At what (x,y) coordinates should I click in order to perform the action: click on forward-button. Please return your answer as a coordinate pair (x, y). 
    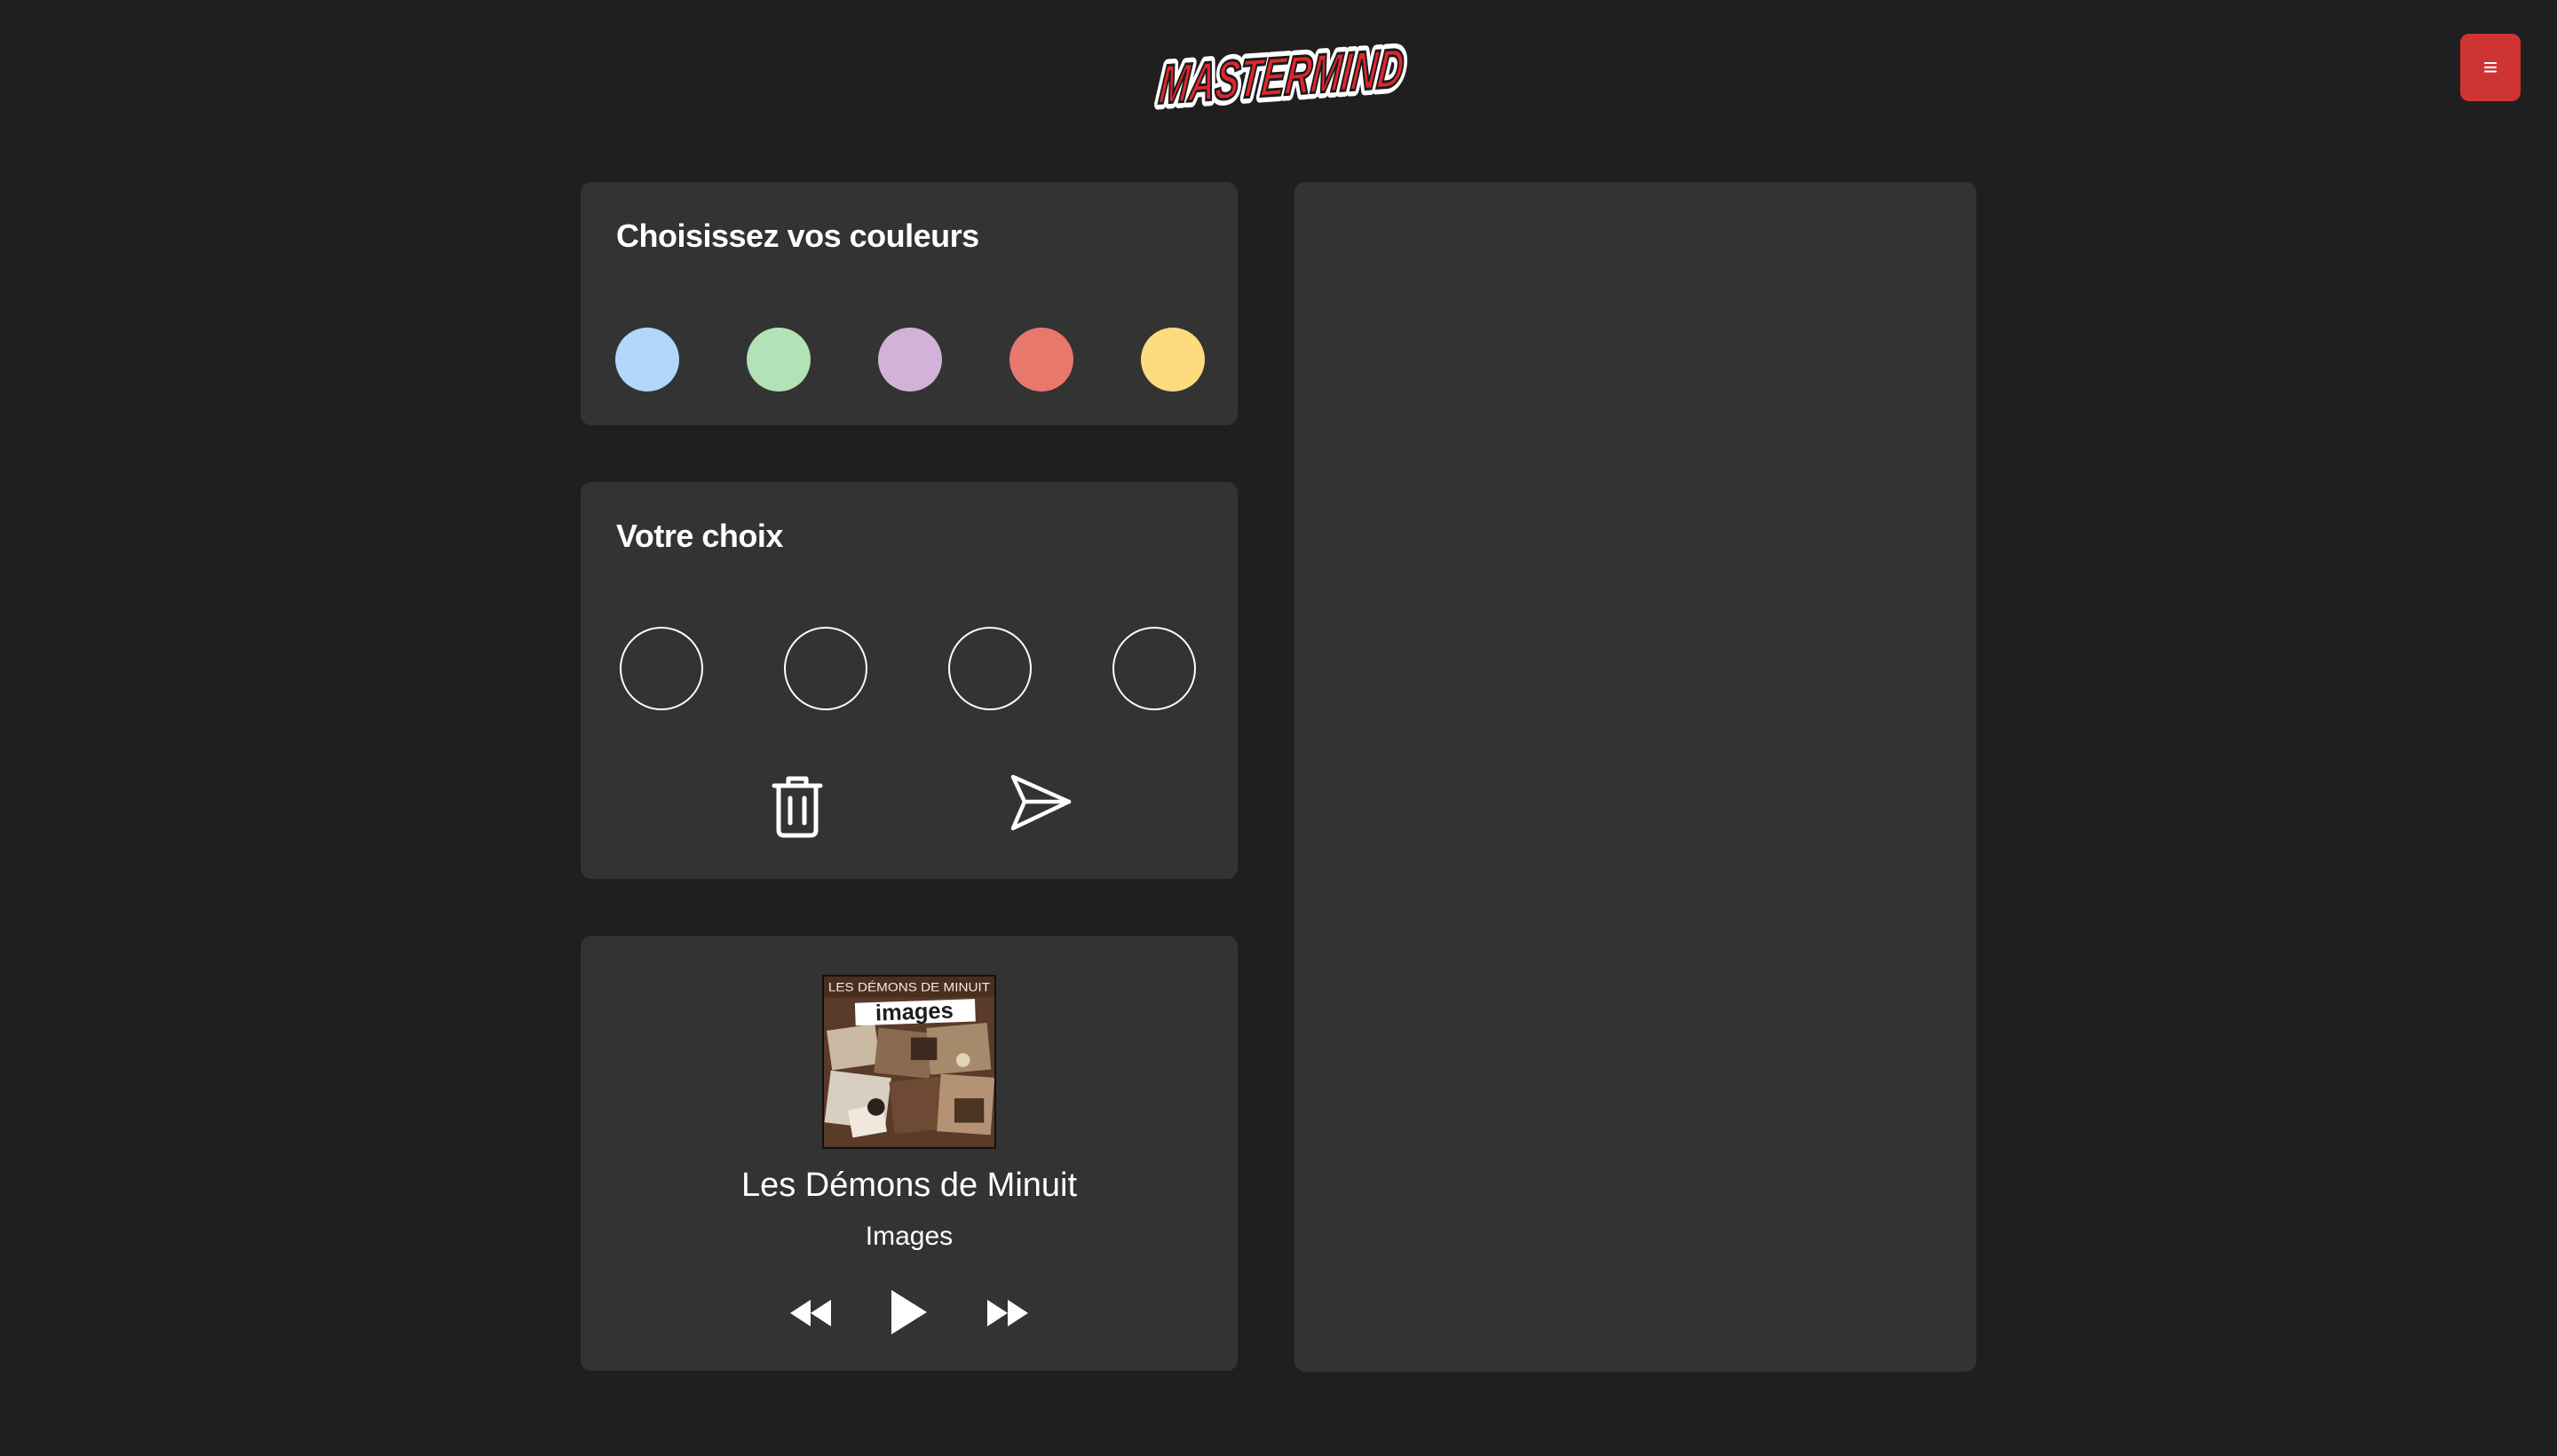
    Looking at the image, I should click on (1008, 1313).